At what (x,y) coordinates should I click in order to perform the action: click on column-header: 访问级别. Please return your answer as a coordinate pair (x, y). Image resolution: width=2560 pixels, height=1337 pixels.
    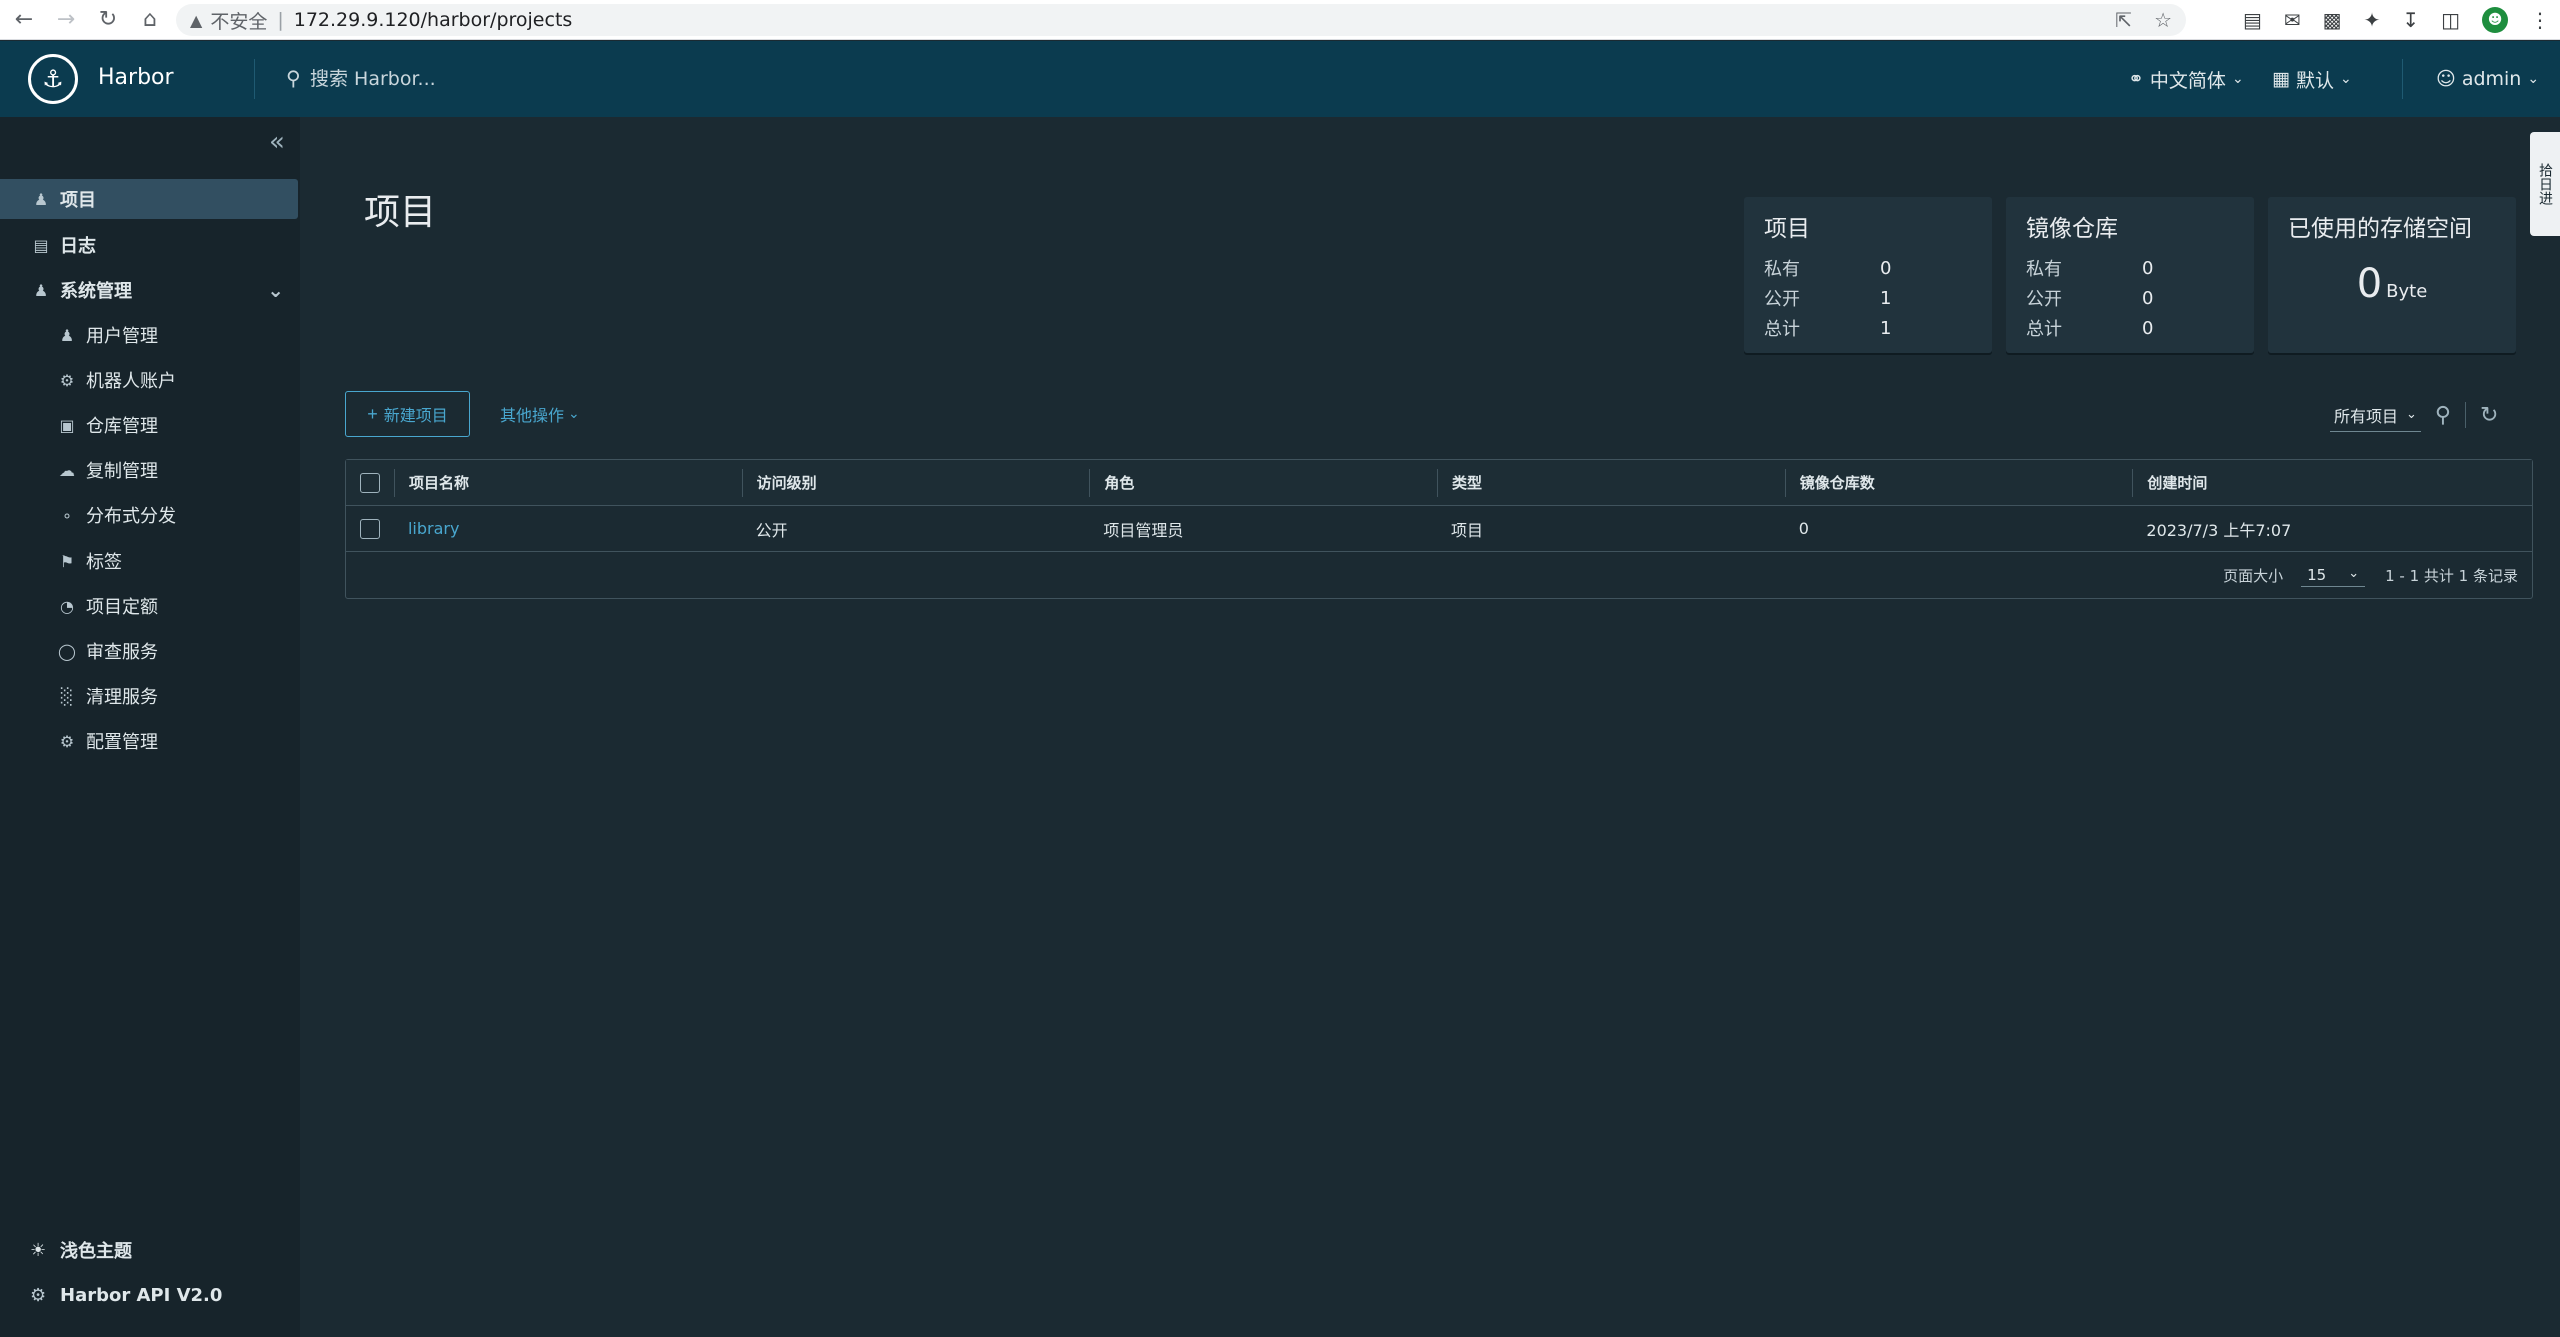
    Looking at the image, I should click on (915, 482).